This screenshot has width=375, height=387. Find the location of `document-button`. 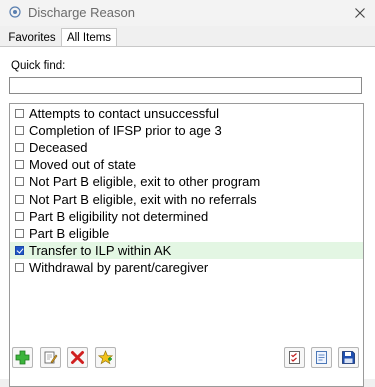

document-button is located at coordinates (321, 357).